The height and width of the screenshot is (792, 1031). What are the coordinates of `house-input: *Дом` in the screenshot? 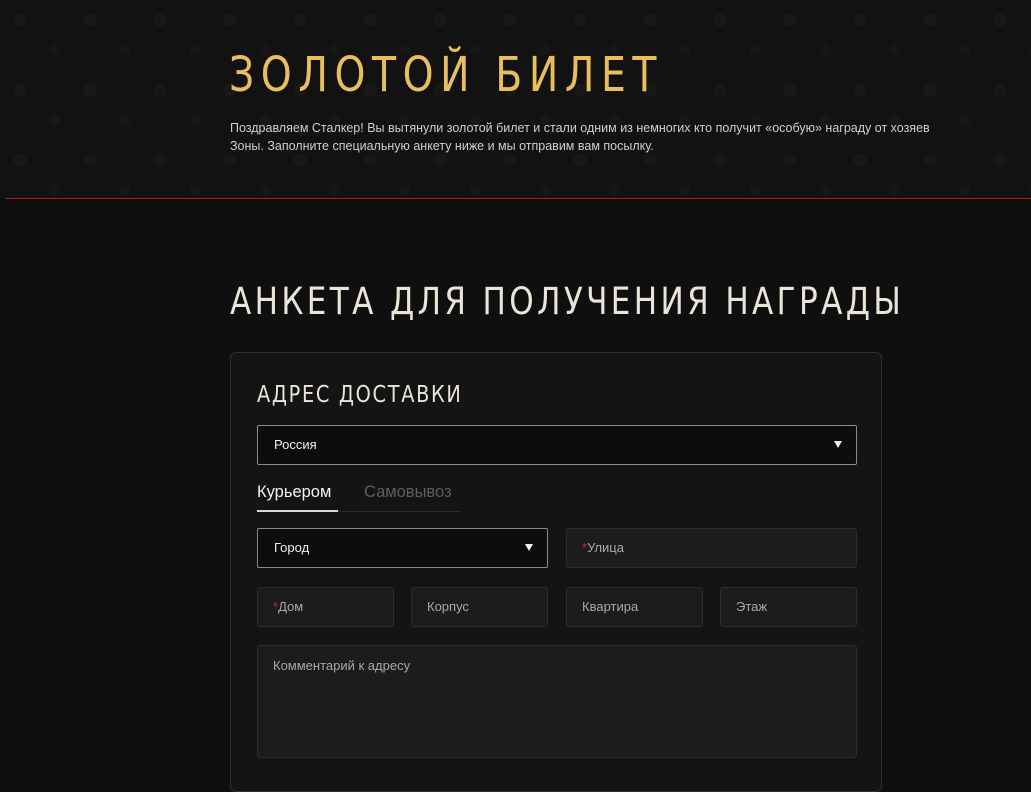 It's located at (325, 607).